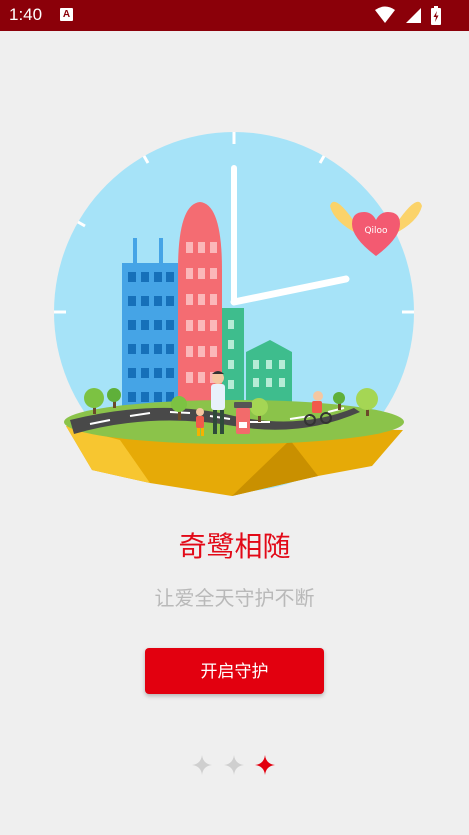 This screenshot has width=469, height=835. Describe the element at coordinates (413, 15) in the screenshot. I see `signal-icon` at that location.